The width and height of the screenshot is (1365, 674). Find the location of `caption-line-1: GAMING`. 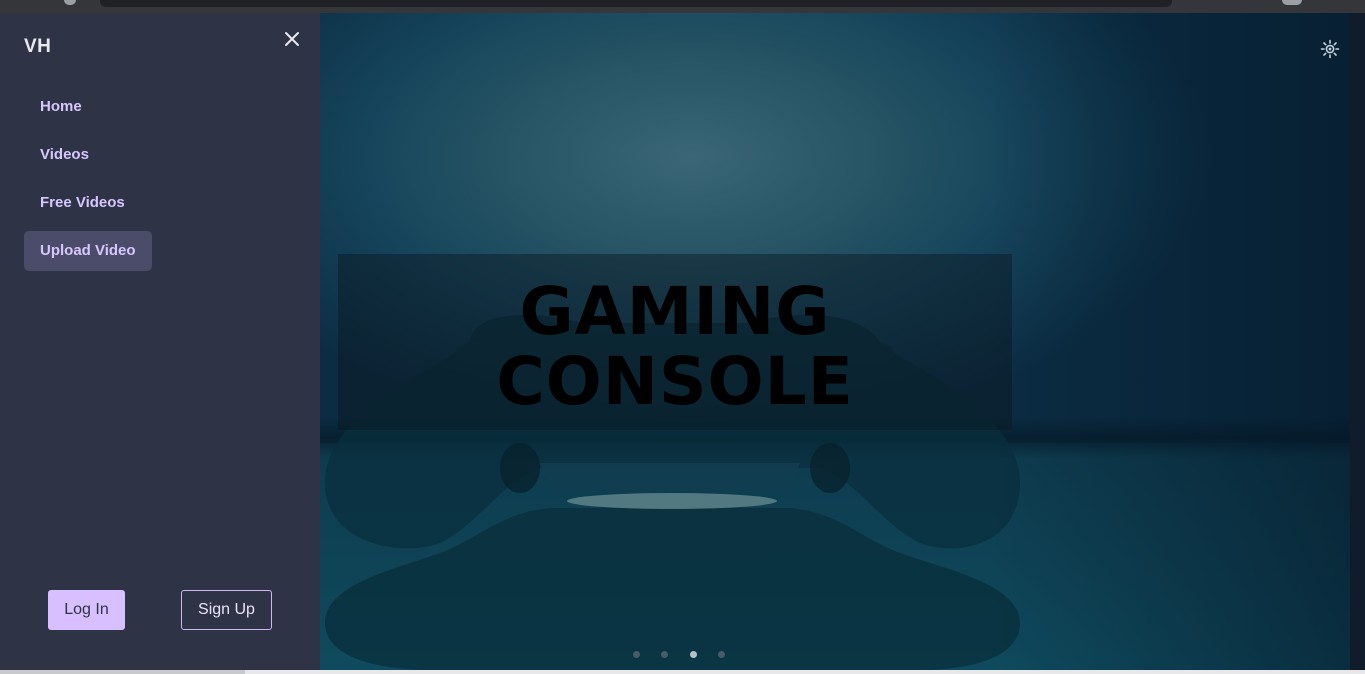

caption-line-1: GAMING is located at coordinates (675, 311).